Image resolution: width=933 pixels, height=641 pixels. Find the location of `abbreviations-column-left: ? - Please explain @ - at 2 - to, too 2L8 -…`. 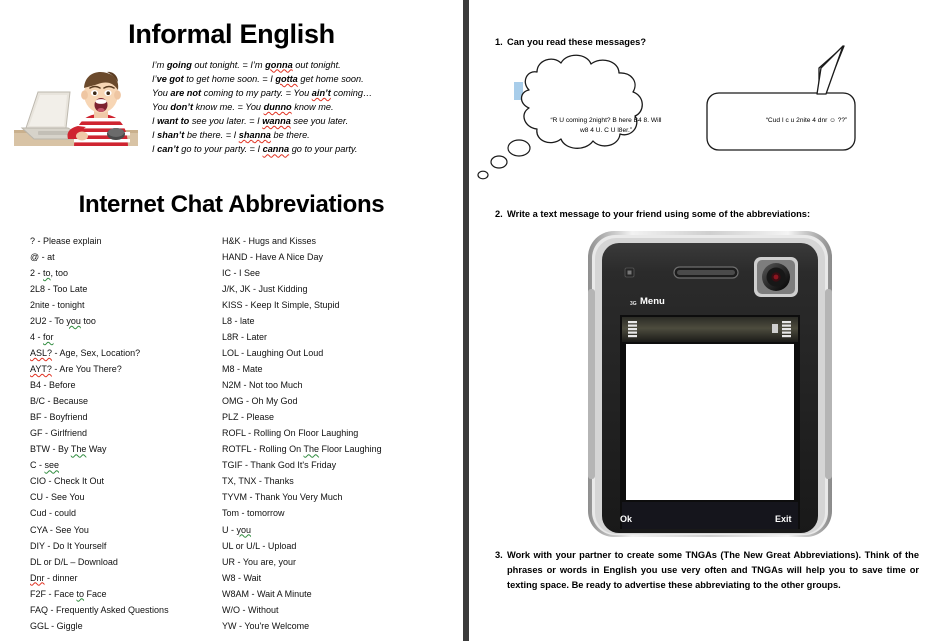

abbreviations-column-left: ? - Please explain @ - at 2 - to, too 2L8 -… is located at coordinates (126, 433).